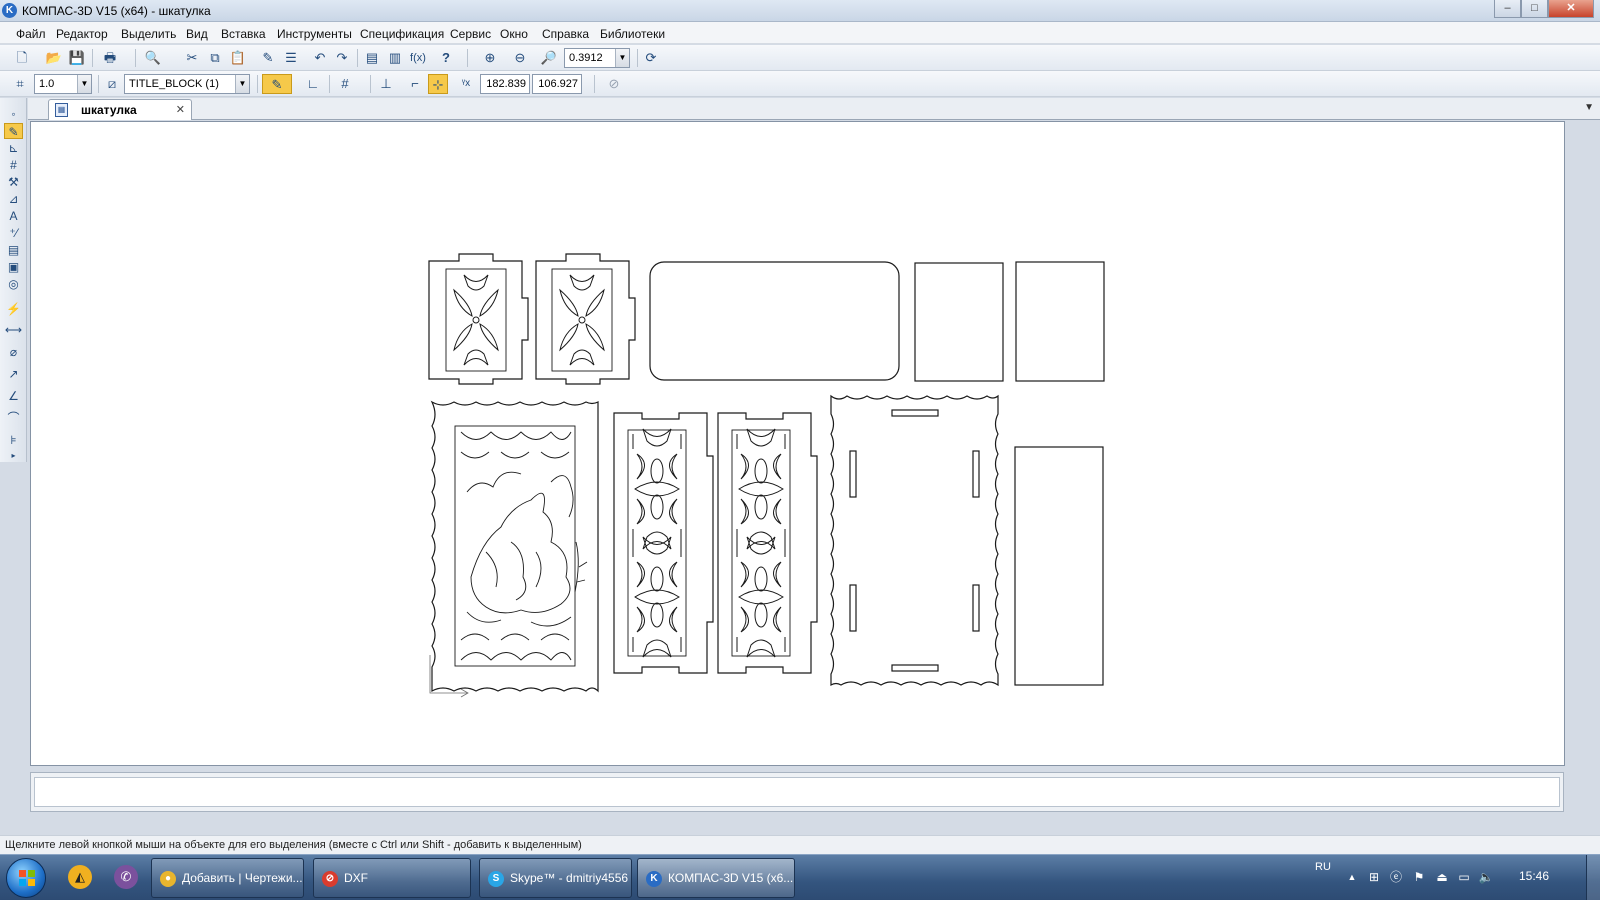 This screenshot has height=900, width=1600. What do you see at coordinates (13, 396) in the screenshot?
I see `angle-icon: ∠` at bounding box center [13, 396].